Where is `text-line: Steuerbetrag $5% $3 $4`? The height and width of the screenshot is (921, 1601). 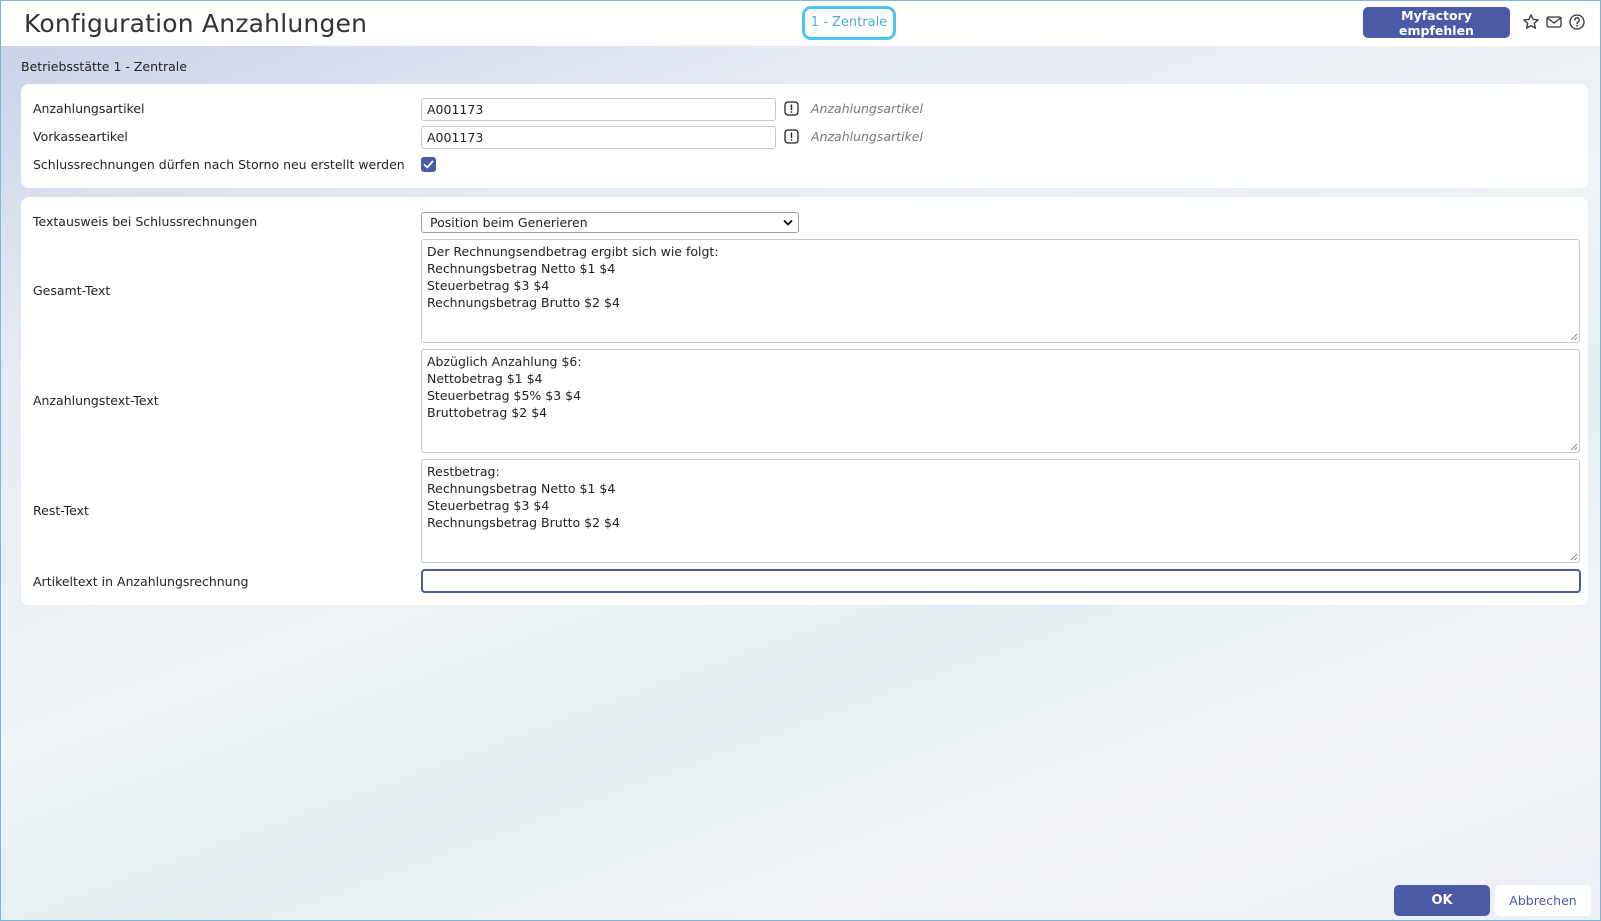
text-line: Steuerbetrag $5% $3 $4 is located at coordinates (504, 395).